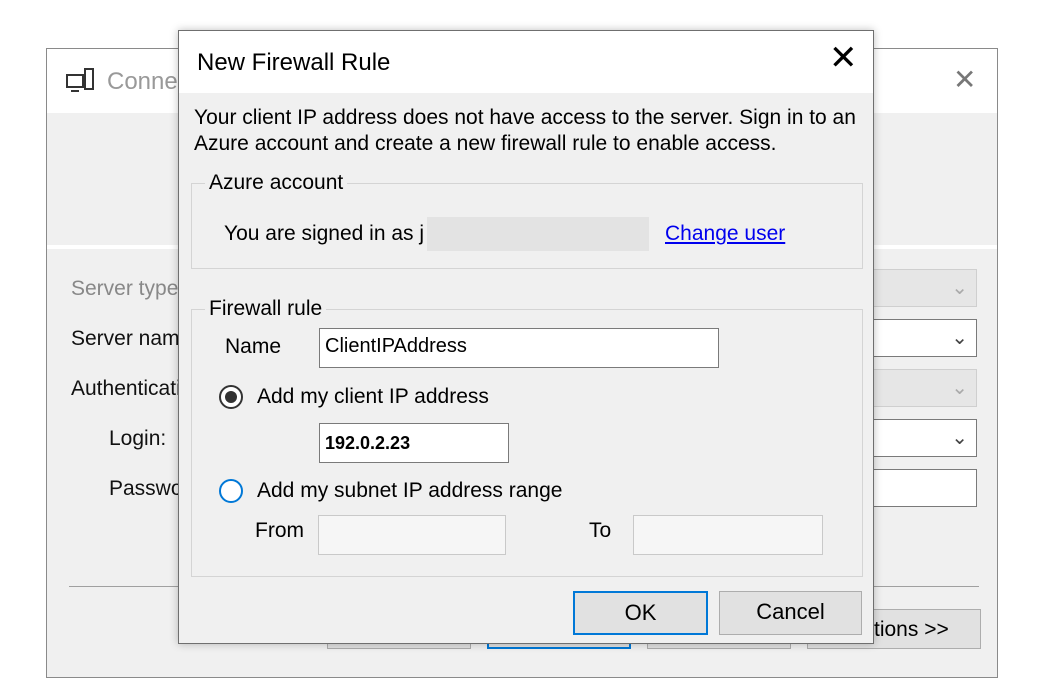 Image resolution: width=1050 pixels, height=698 pixels. I want to click on server-type-label: Server type, so click(125, 288).